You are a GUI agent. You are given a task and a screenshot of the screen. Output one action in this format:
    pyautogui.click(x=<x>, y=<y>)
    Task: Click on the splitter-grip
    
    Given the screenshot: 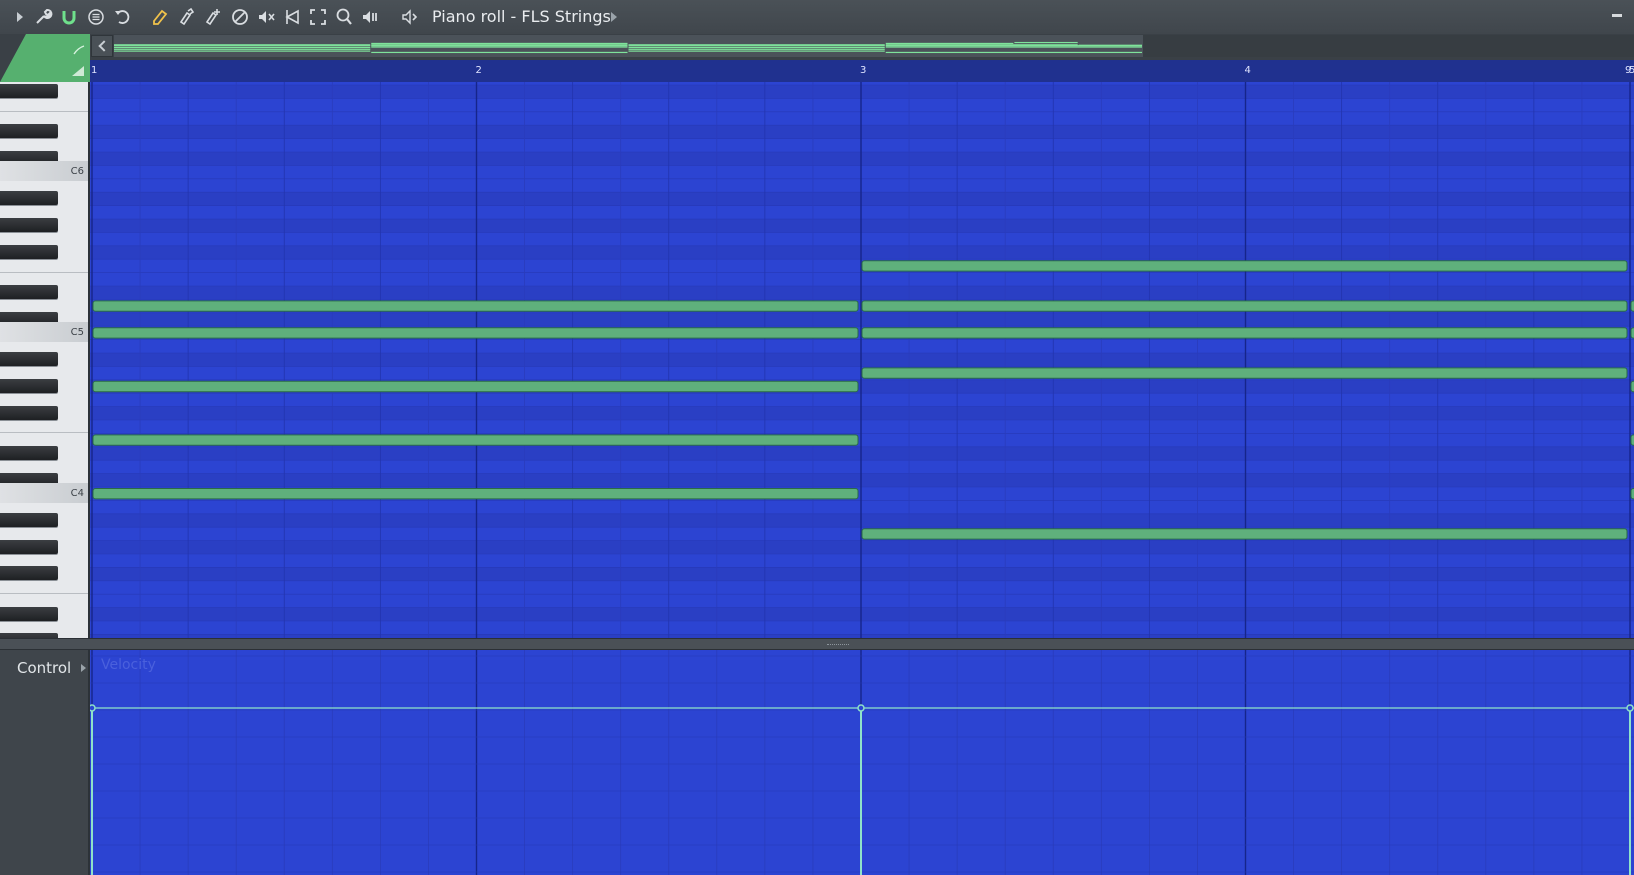 What is the action you would take?
    pyautogui.click(x=838, y=645)
    